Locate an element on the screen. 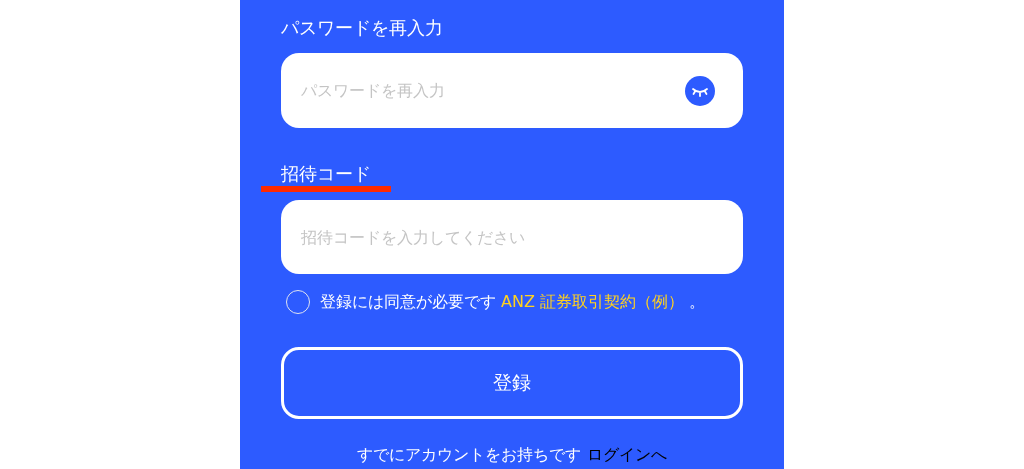  terms-link: ANZ 証券取引契約（例） is located at coordinates (593, 301).